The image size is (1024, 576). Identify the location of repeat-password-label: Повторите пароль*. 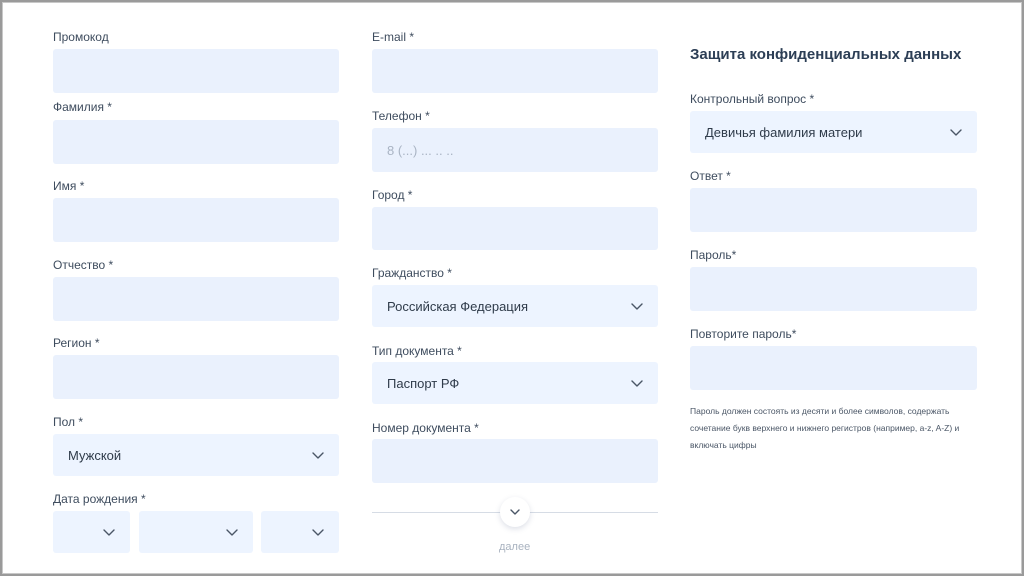
(743, 334).